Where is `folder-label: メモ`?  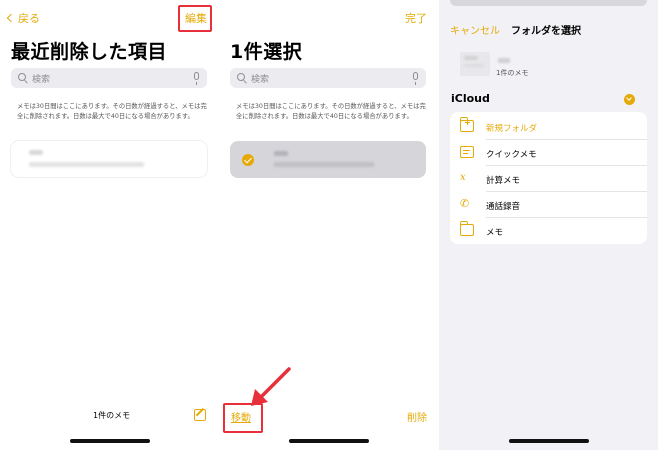 folder-label: メモ is located at coordinates (495, 233).